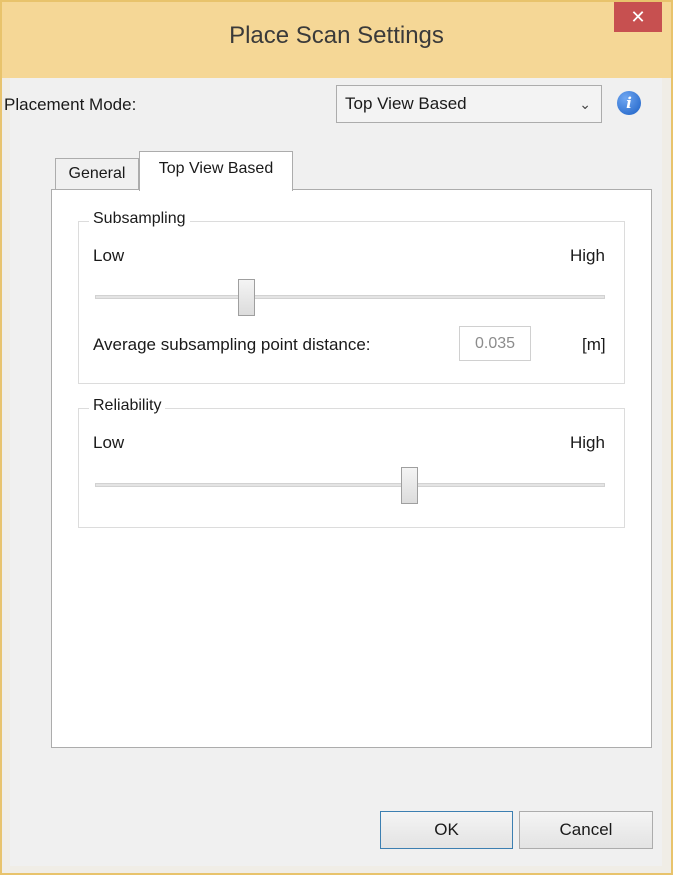 This screenshot has height=875, width=673. I want to click on subsampling-slider-track, so click(350, 297).